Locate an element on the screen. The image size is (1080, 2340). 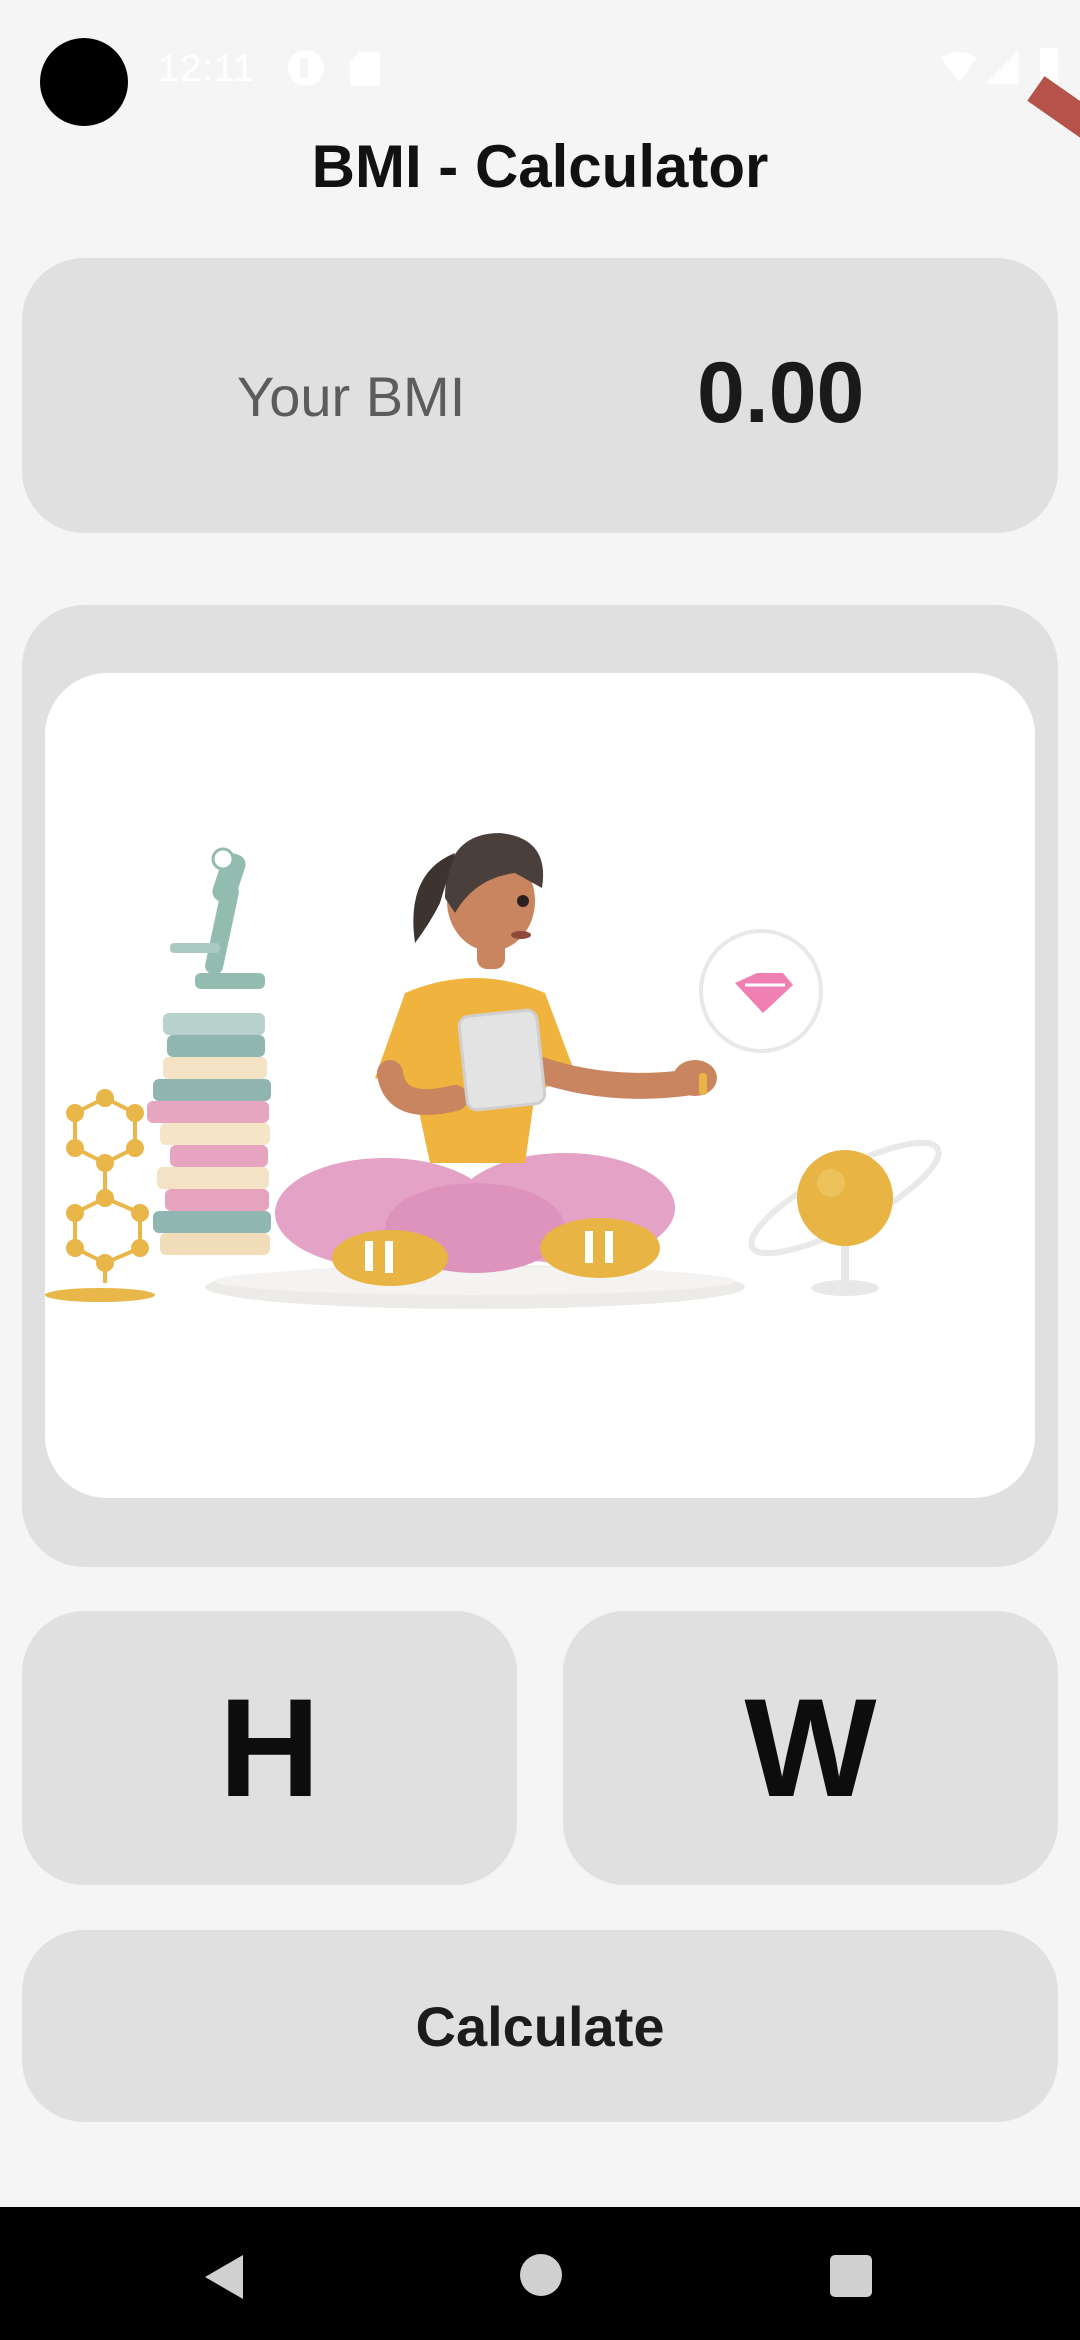
bmi-result-card: Your BMI 0.00 is located at coordinates (540, 395).